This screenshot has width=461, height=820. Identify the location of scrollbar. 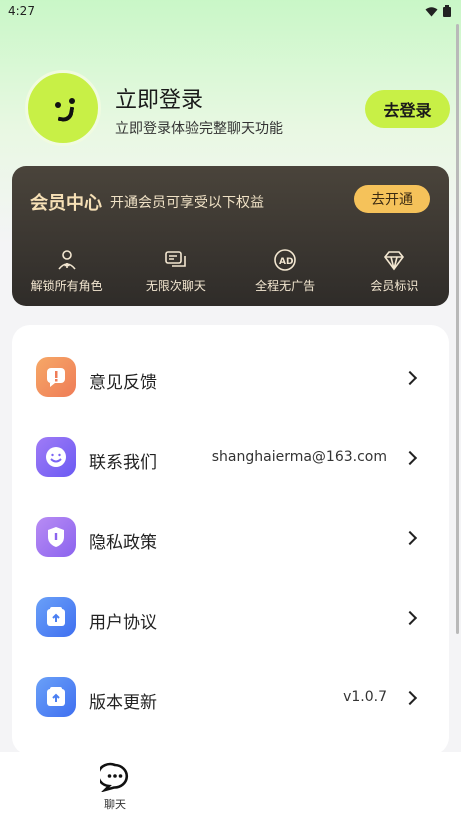
(457, 329).